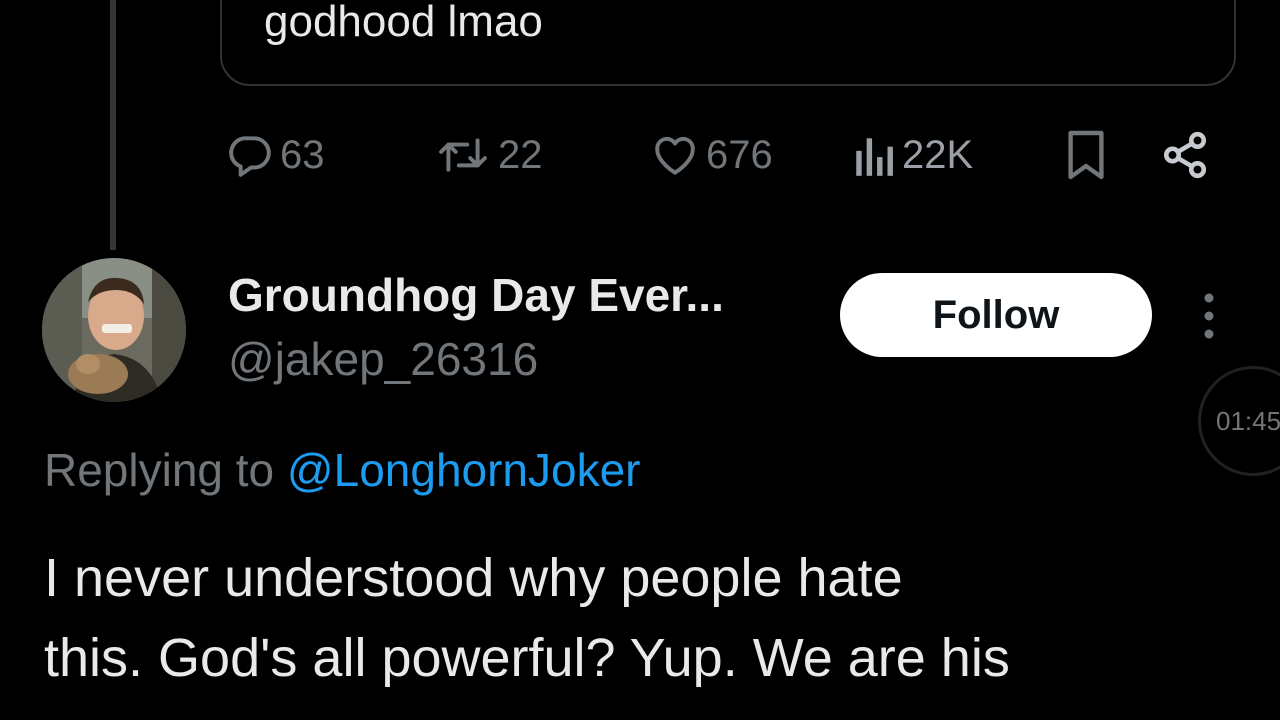 Image resolution: width=1280 pixels, height=720 pixels. Describe the element at coordinates (520, 154) in the screenshot. I see `repost-count: 22` at that location.